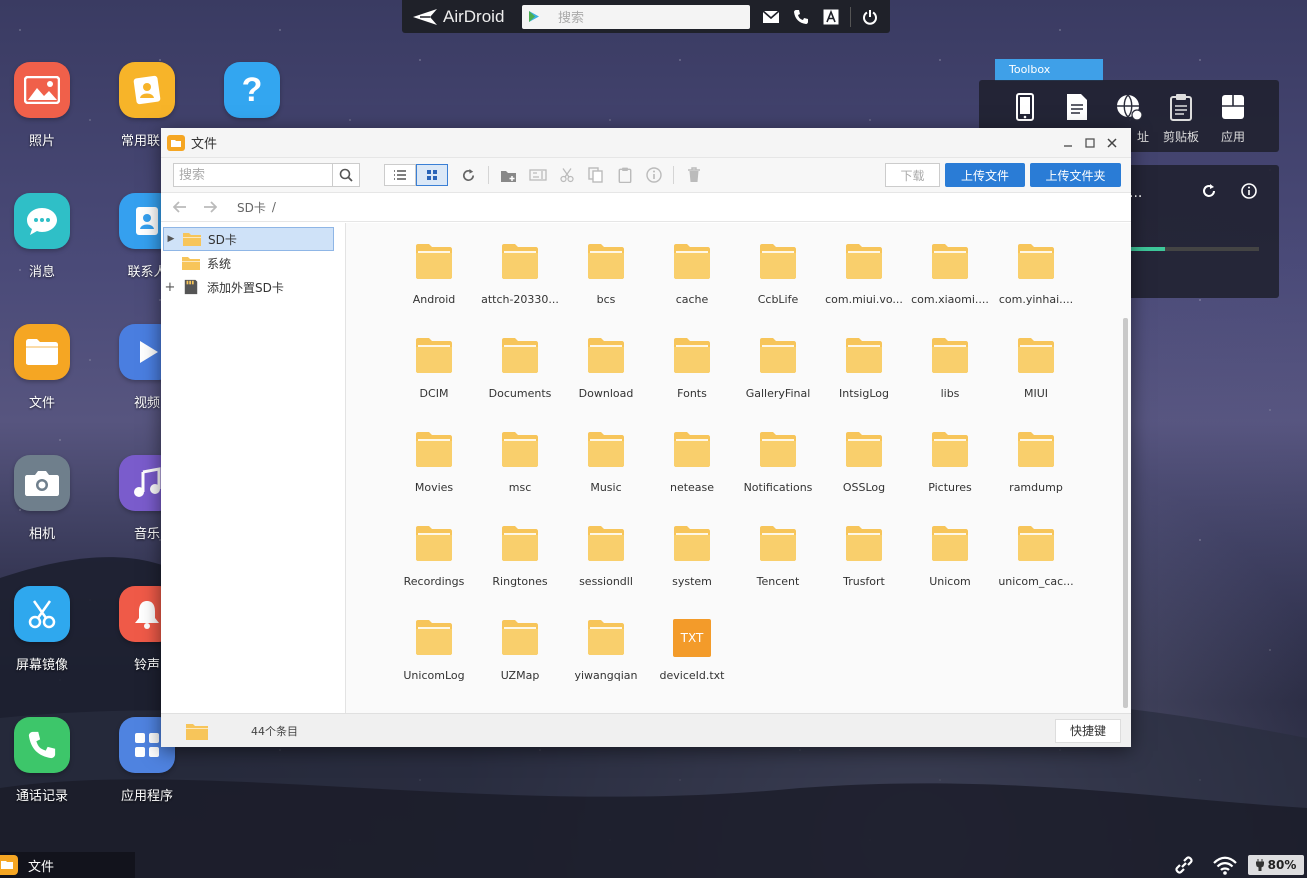 The height and width of the screenshot is (878, 1307). I want to click on window-titlebar: 文件, so click(646, 143).